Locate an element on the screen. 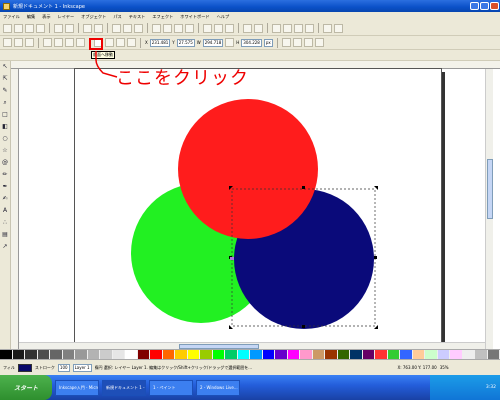 The height and width of the screenshot is (400, 500). zoom-page-icon is located at coordinates (178, 28).